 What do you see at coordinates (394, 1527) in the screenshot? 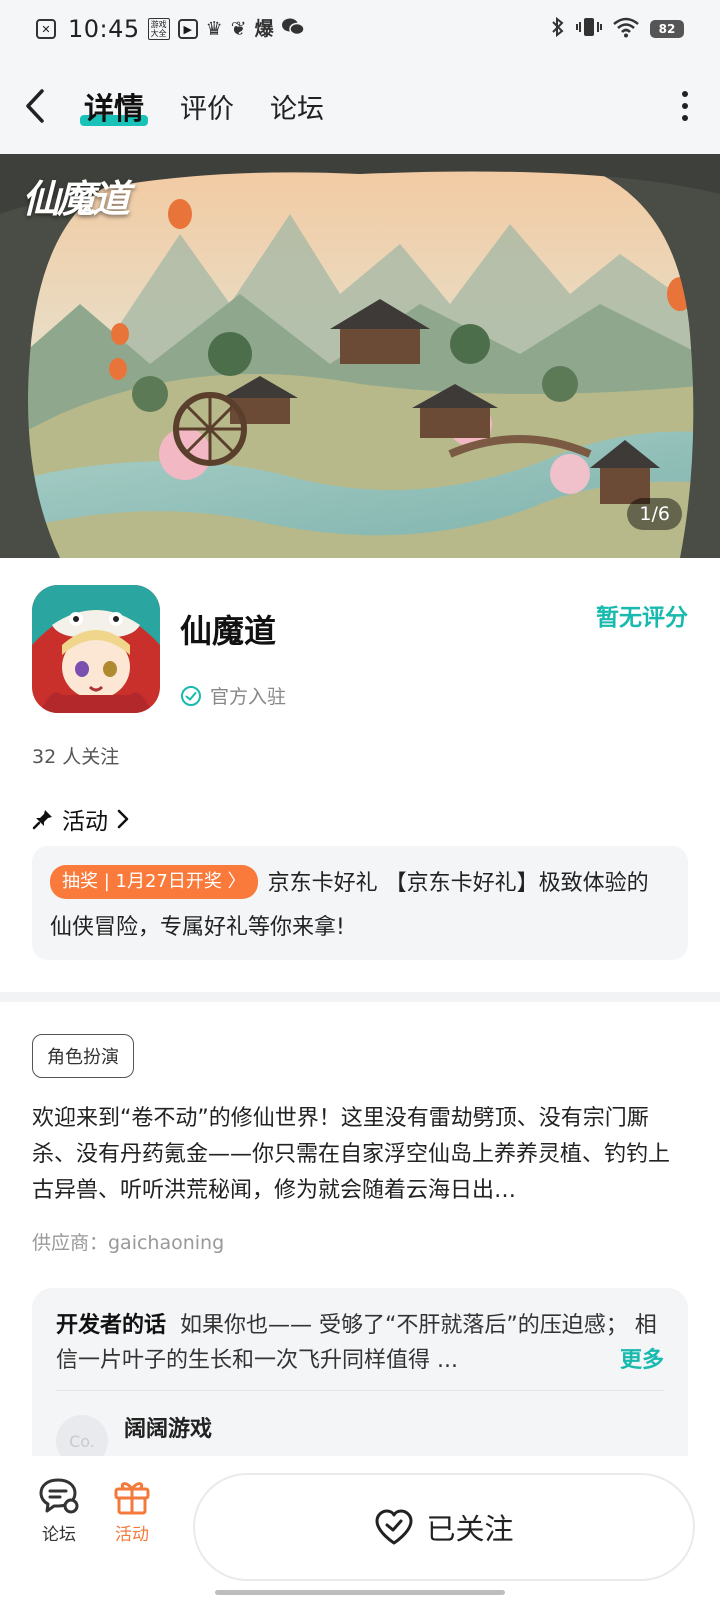
I see `heart-check-icon` at bounding box center [394, 1527].